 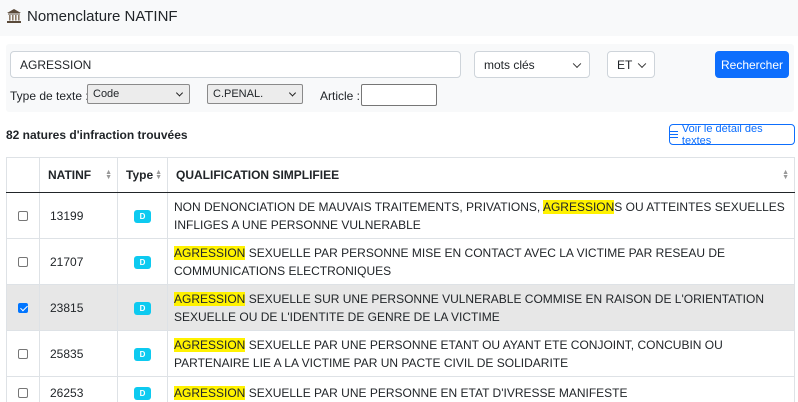 What do you see at coordinates (97, 135) in the screenshot?
I see `result-count: 82 natures d'infraction trouvées` at bounding box center [97, 135].